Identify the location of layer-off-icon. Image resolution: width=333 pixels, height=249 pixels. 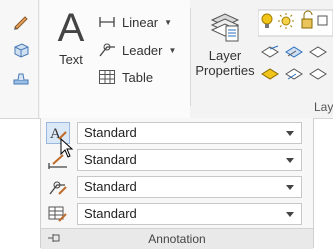
(270, 51).